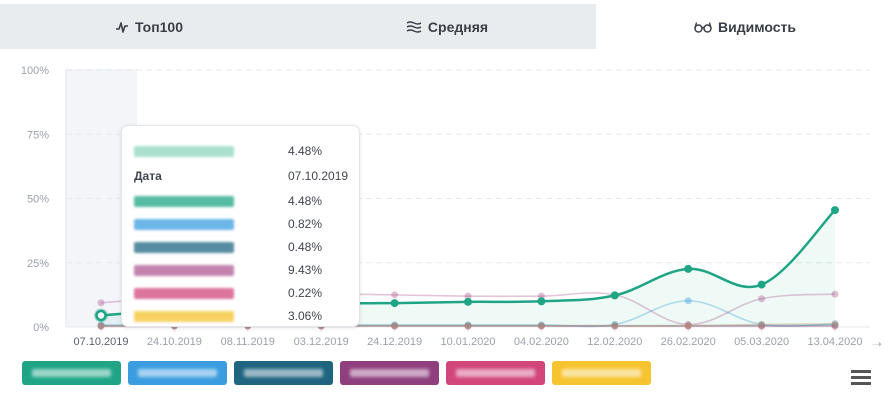 This screenshot has height=400, width=894. What do you see at coordinates (305, 316) in the screenshot?
I see `tooltip-series-value: 3.06%` at bounding box center [305, 316].